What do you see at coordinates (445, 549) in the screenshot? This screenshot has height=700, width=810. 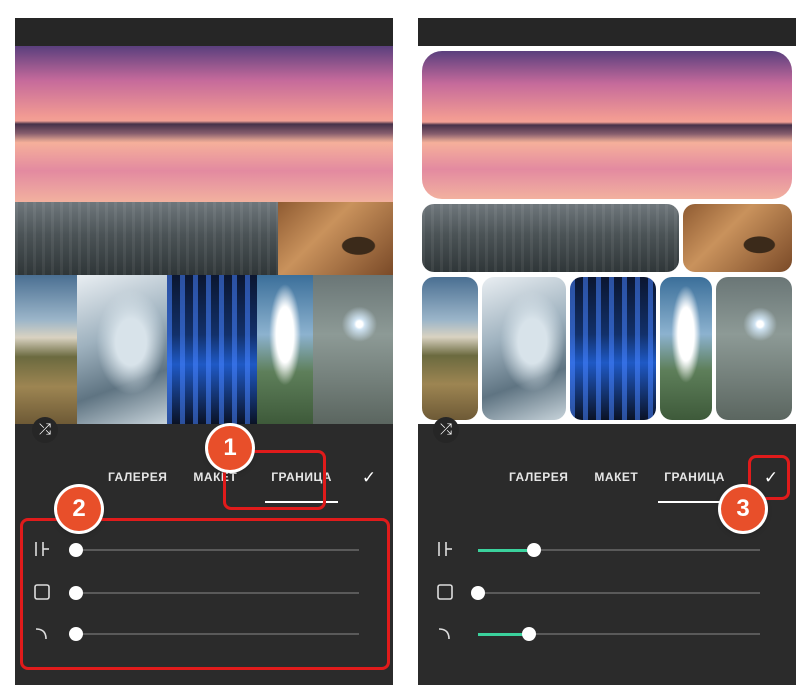 I see `inner-border-icon` at bounding box center [445, 549].